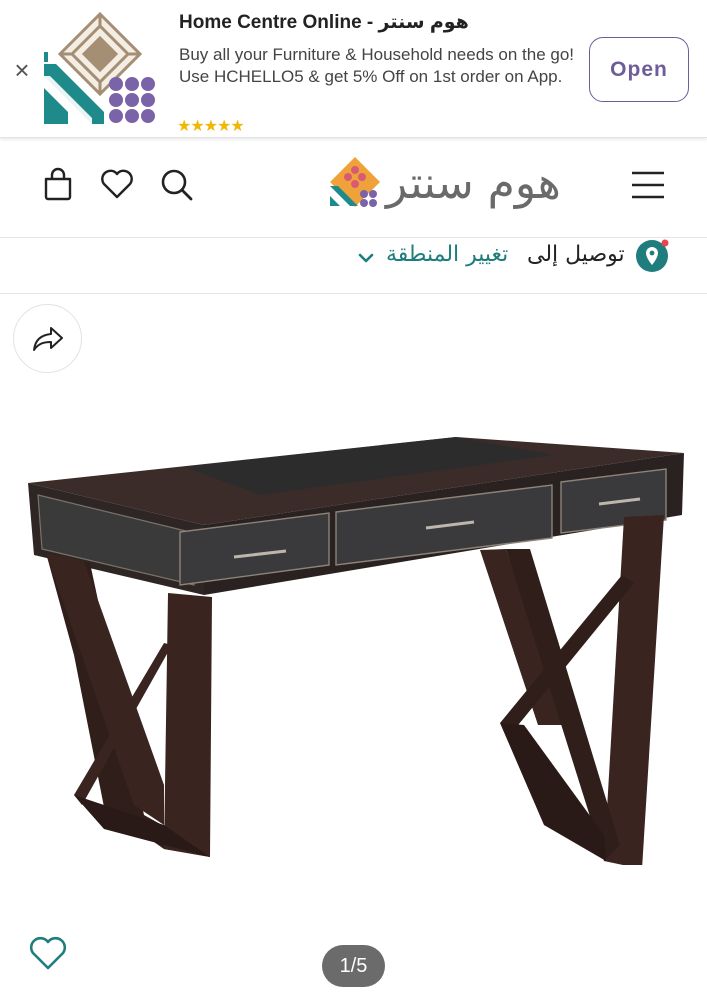 Image resolution: width=707 pixels, height=1000 pixels. I want to click on brand-name: هوم سنتر, so click(473, 183).